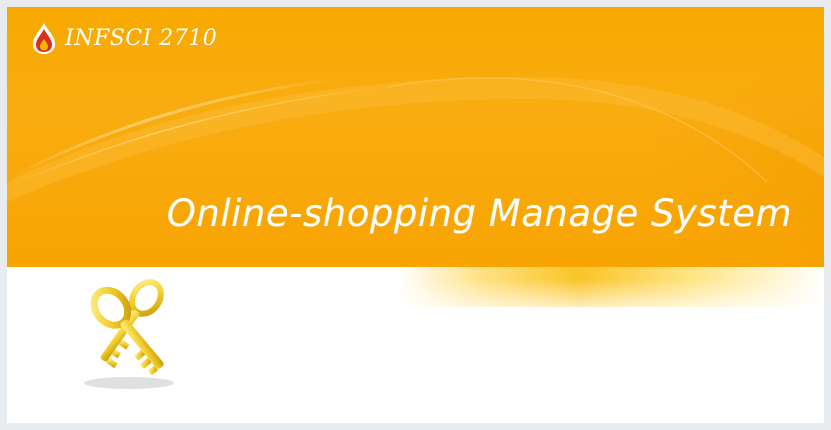 The width and height of the screenshot is (831, 430). I want to click on keys-icon, so click(129, 334).